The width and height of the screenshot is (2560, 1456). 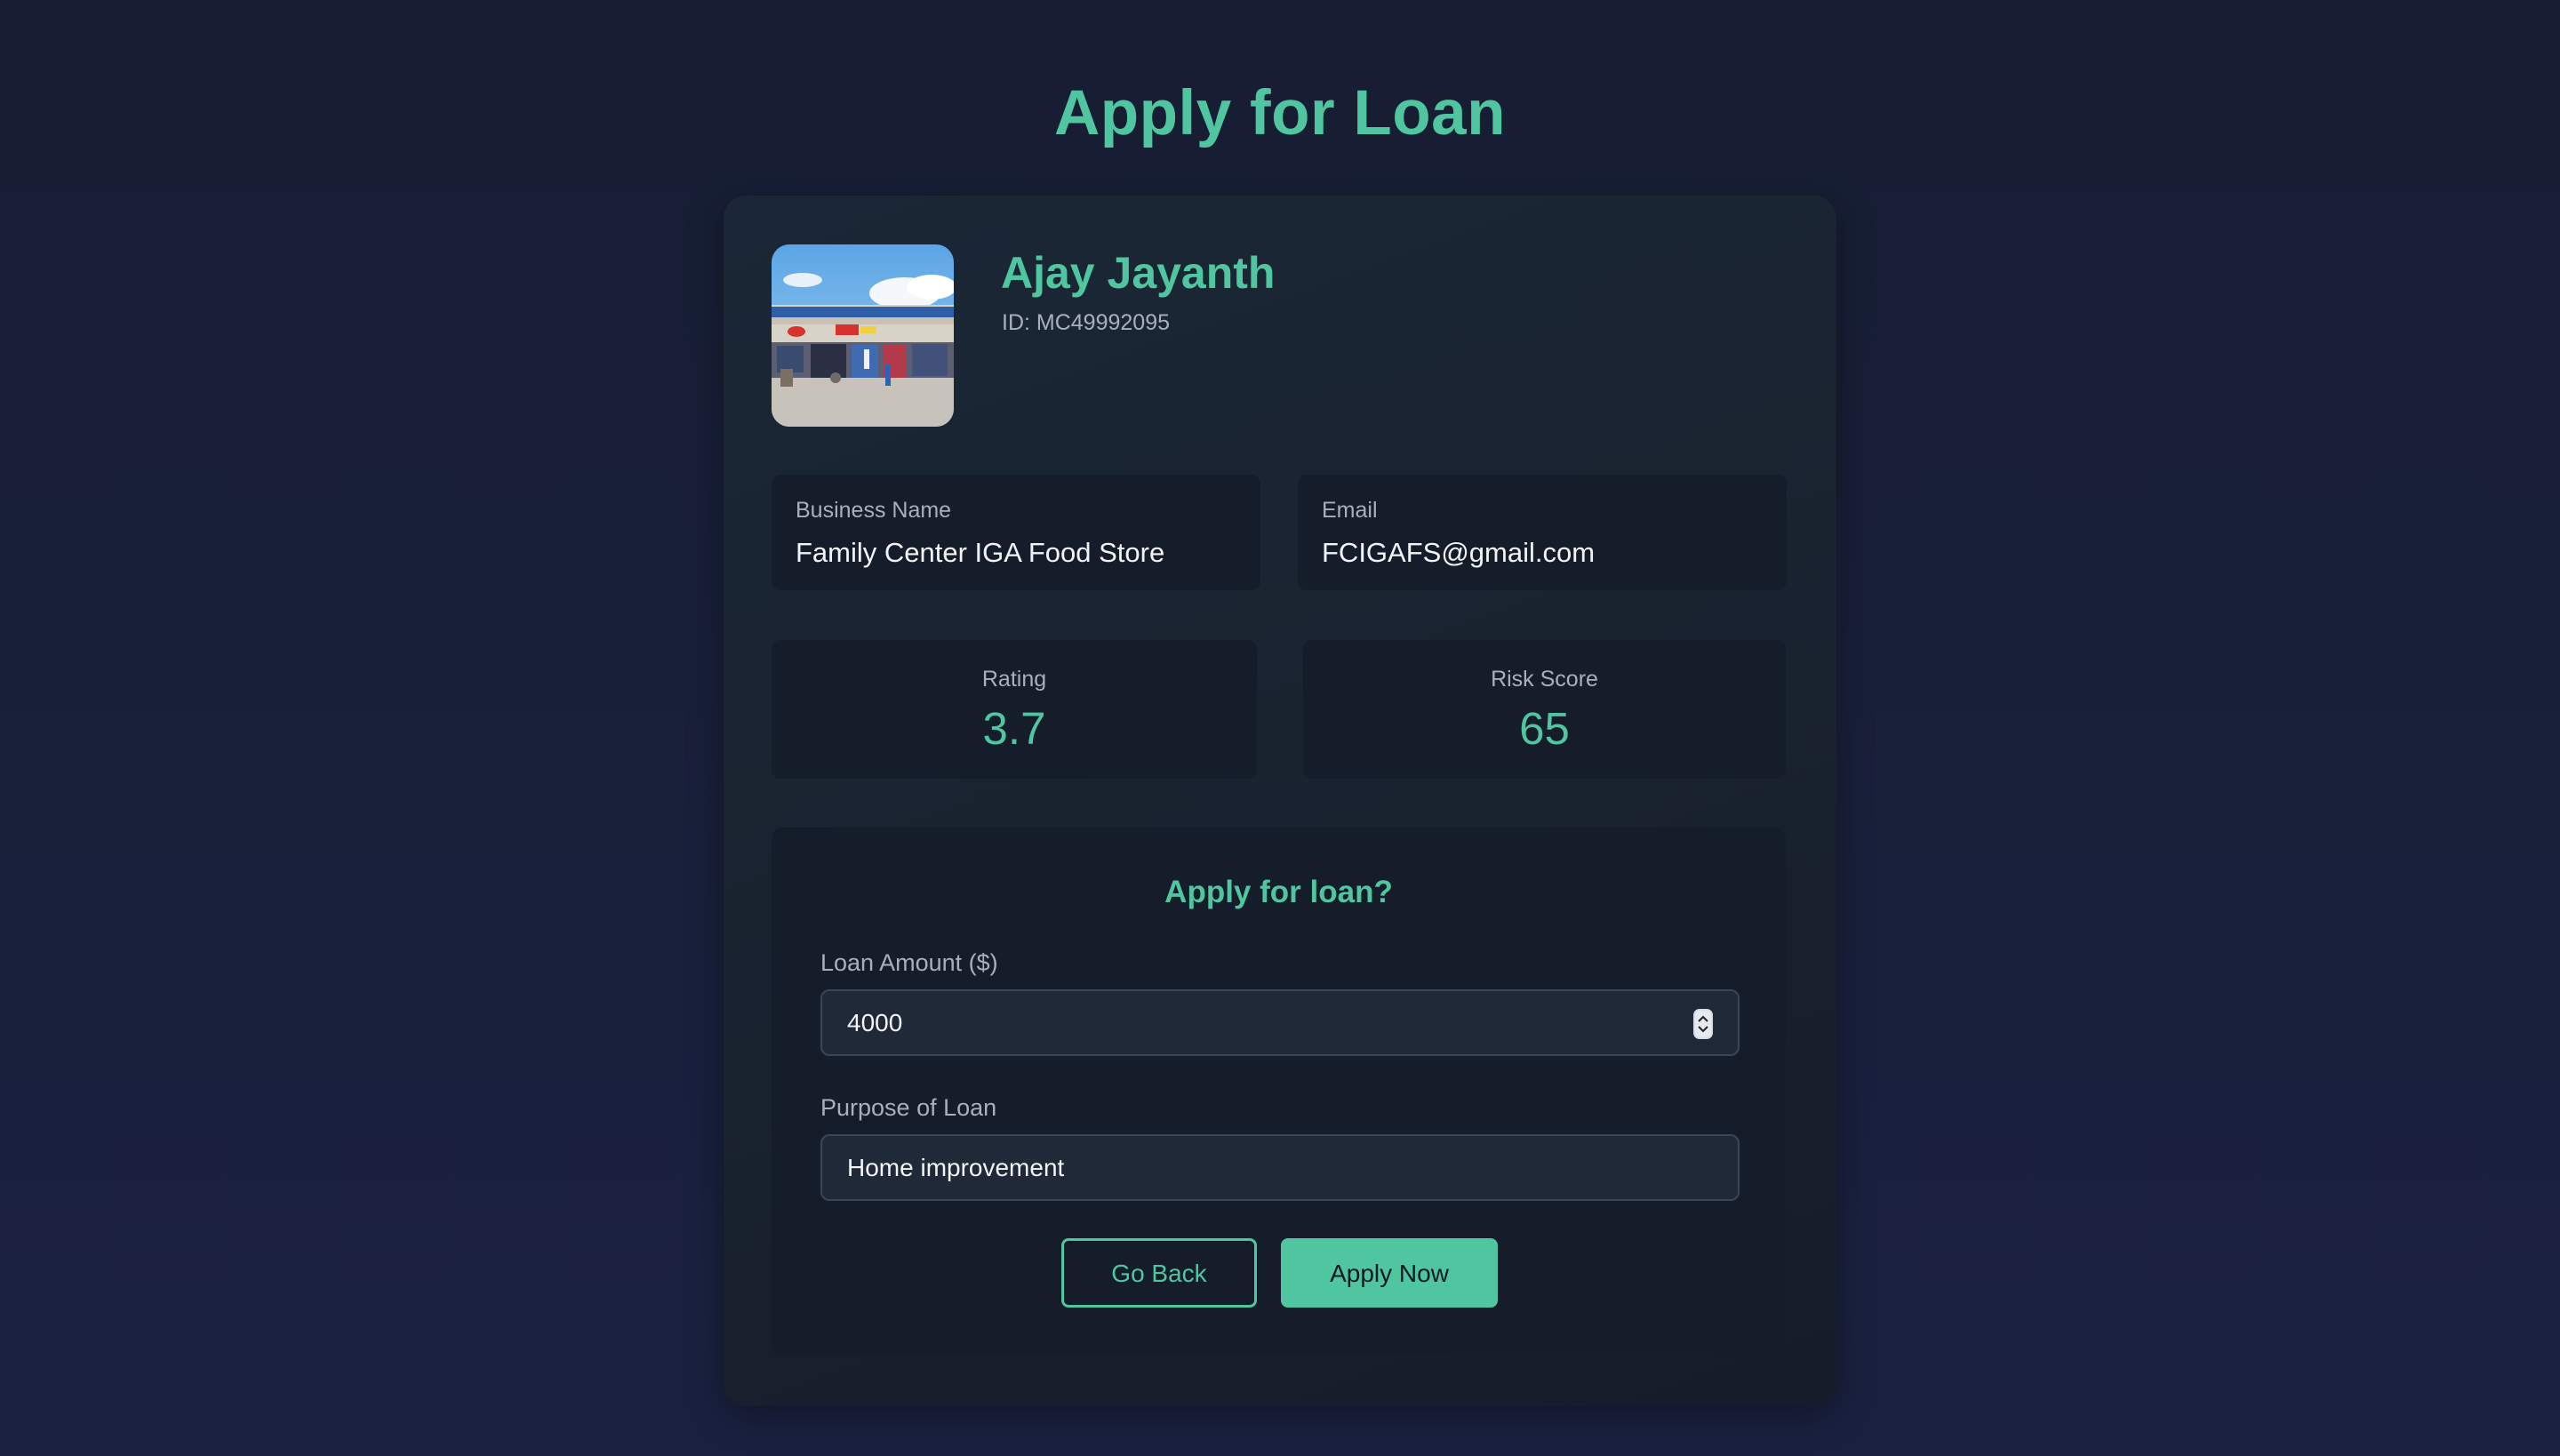 I want to click on rating-box: Rating 3.7, so click(x=1014, y=709).